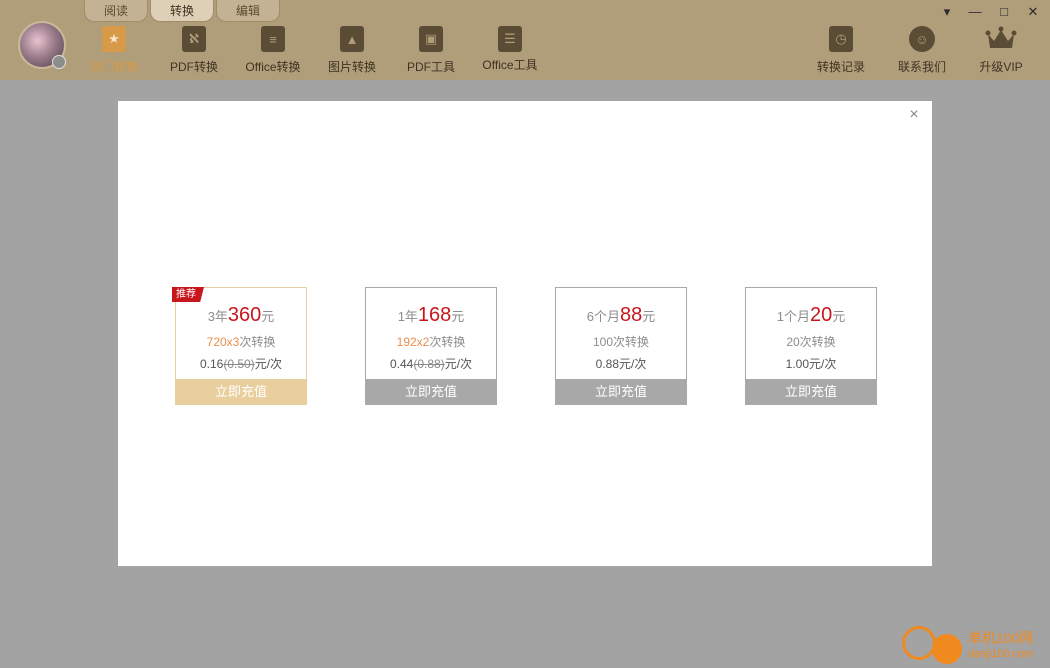  I want to click on nav-office-convert: ≡ Office转换, so click(273, 52).